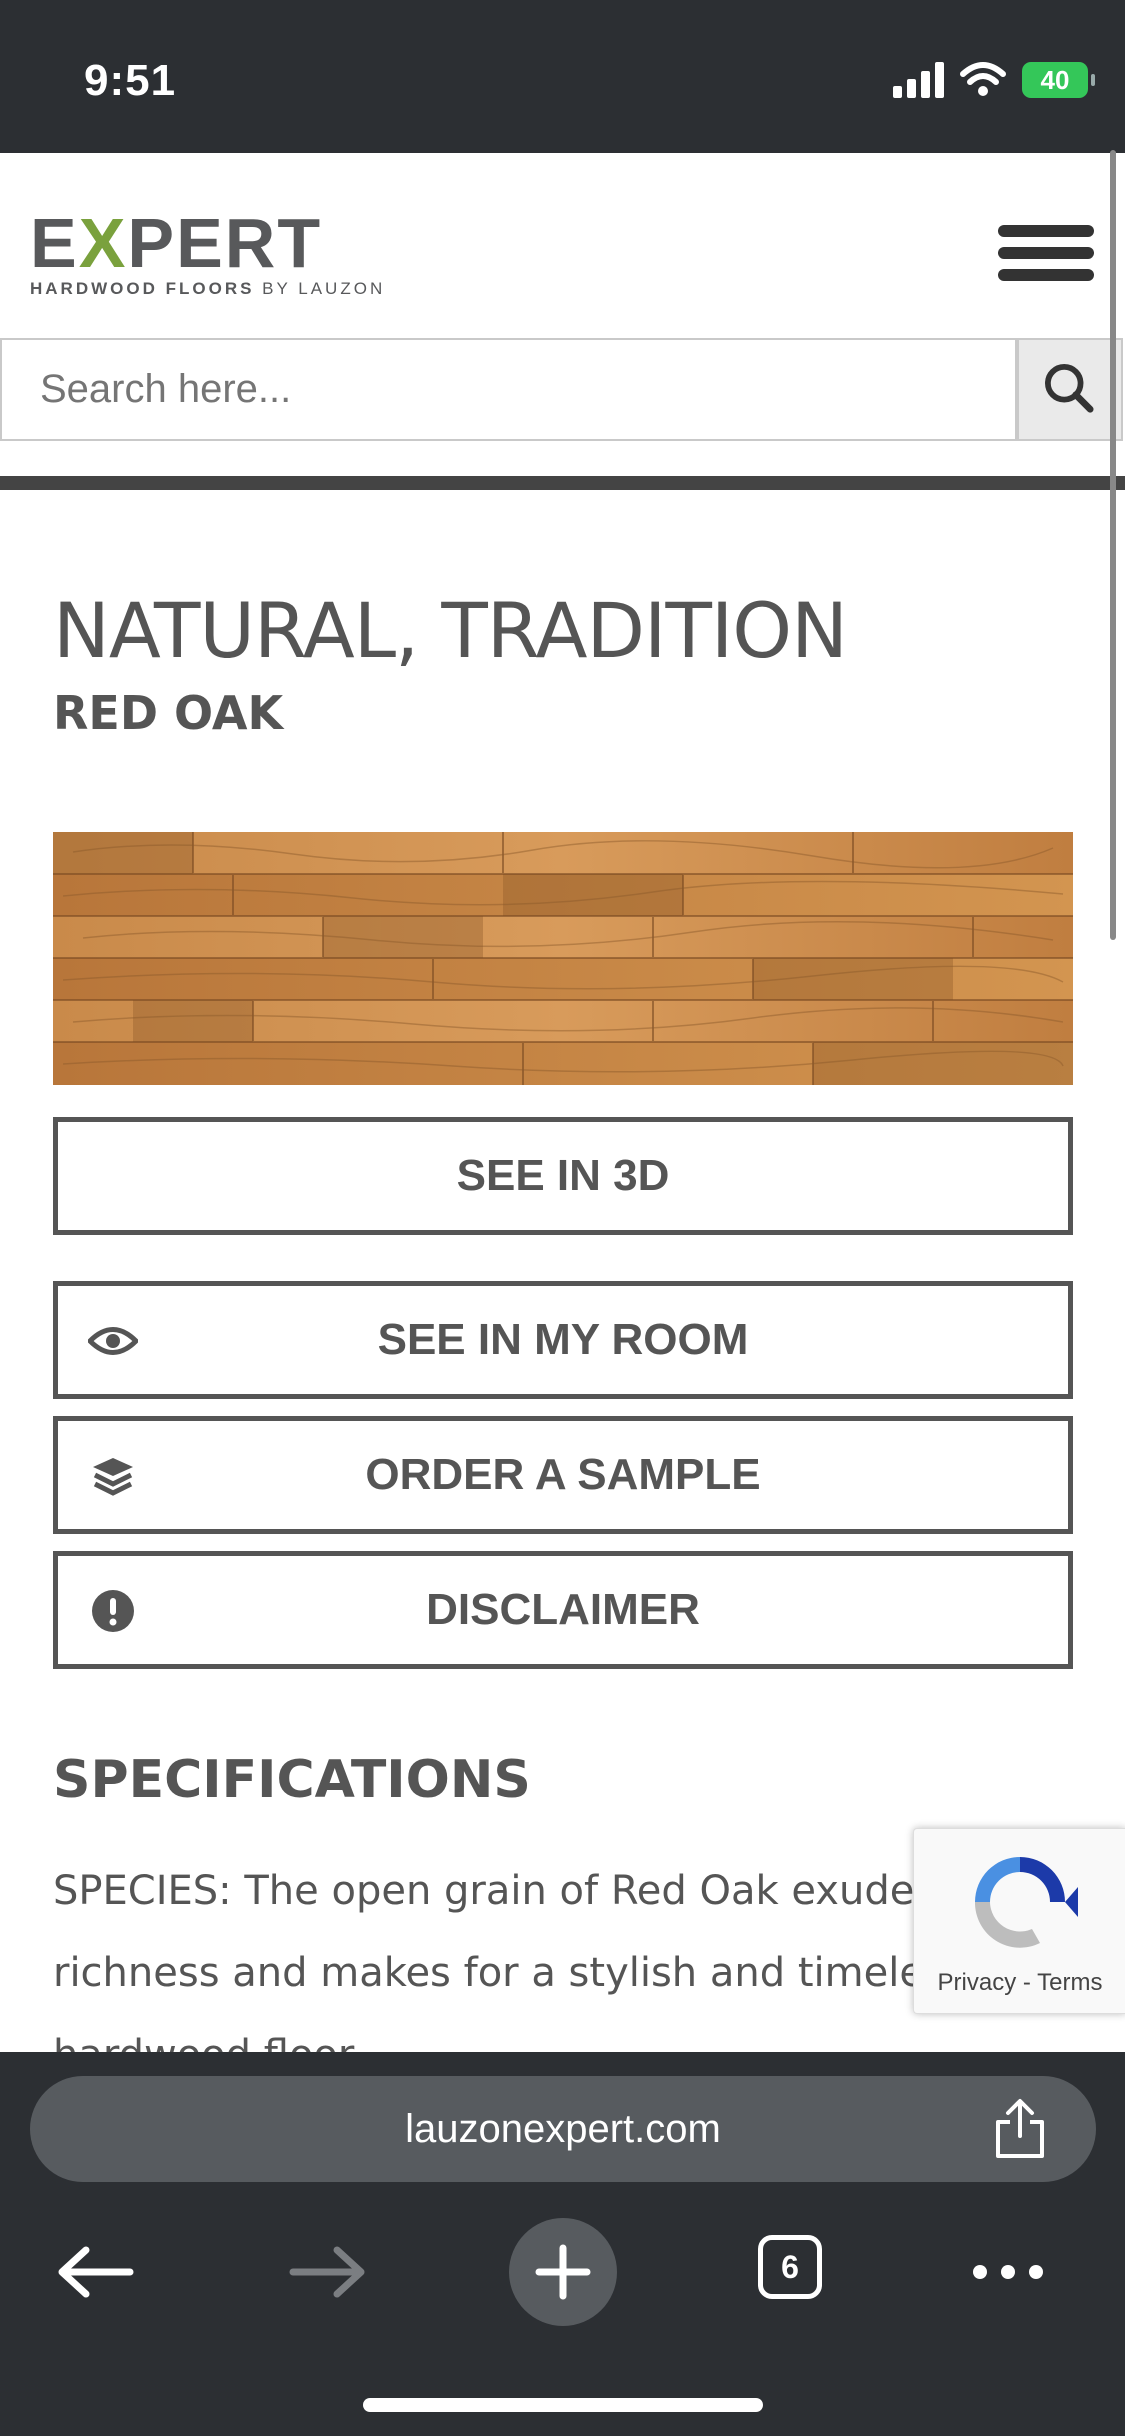 This screenshot has height=2436, width=1125. I want to click on product-title: NATURAL, TRADITION, so click(450, 630).